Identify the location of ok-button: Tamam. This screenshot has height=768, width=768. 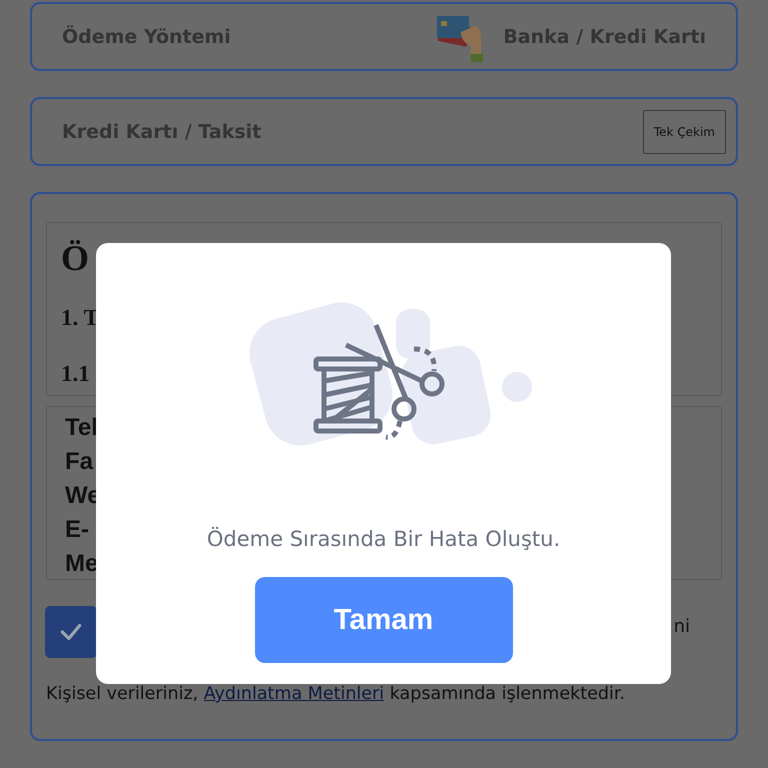
(383, 620).